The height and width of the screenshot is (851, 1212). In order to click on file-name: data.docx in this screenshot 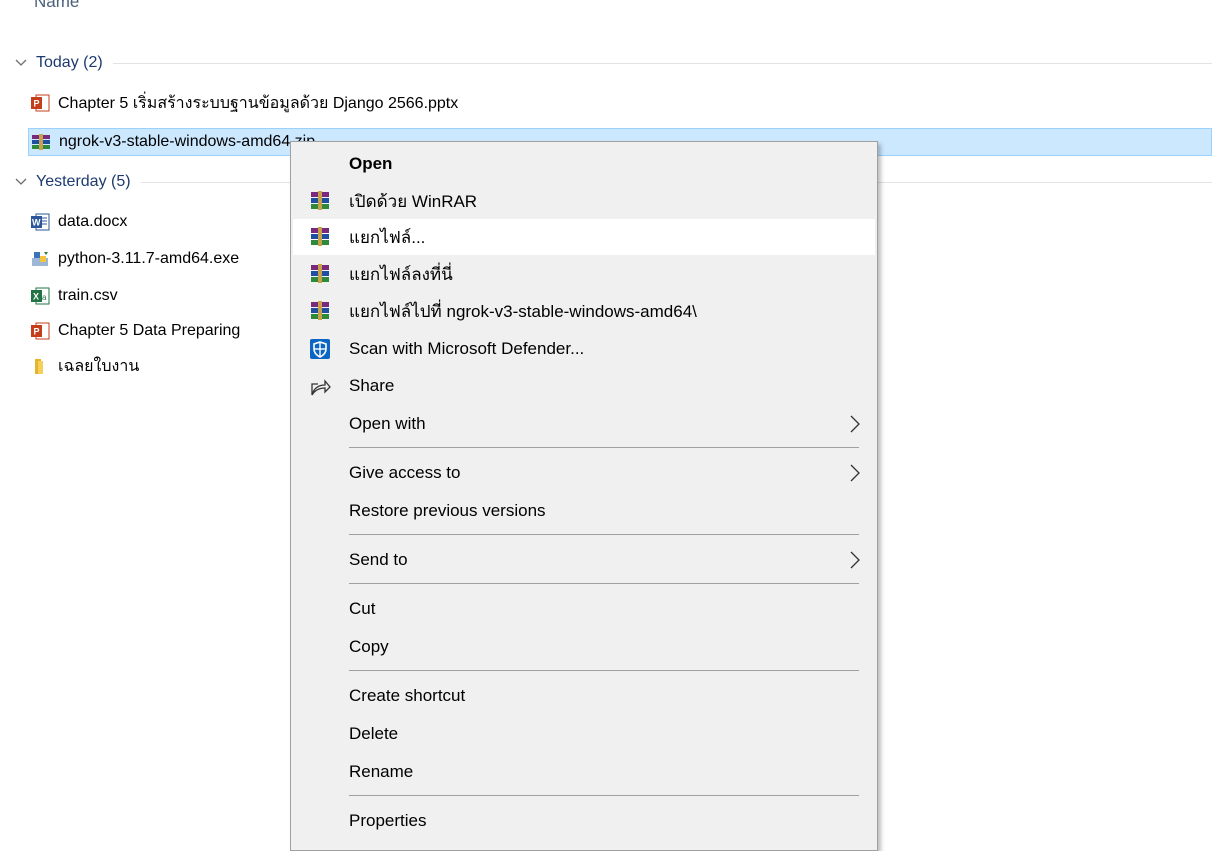, I will do `click(93, 221)`.